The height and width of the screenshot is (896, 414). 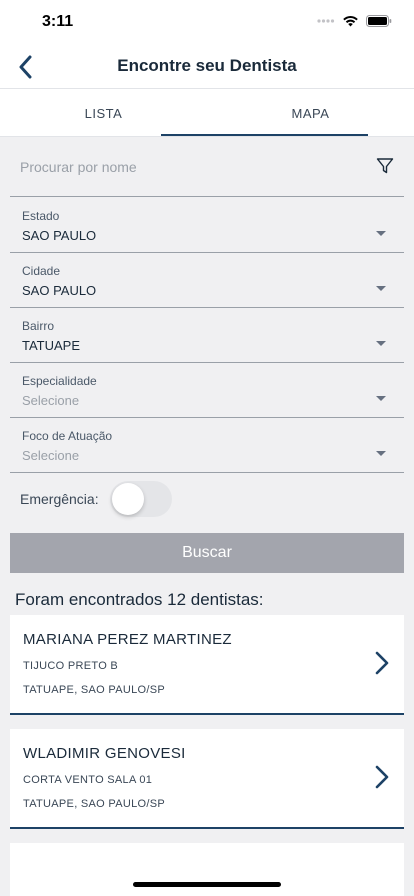 I want to click on estado-label: Estado, so click(x=41, y=216).